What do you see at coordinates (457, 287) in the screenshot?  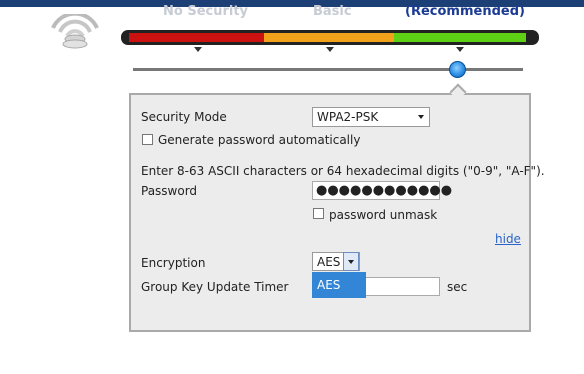 I see `group-key-timer-unit: sec` at bounding box center [457, 287].